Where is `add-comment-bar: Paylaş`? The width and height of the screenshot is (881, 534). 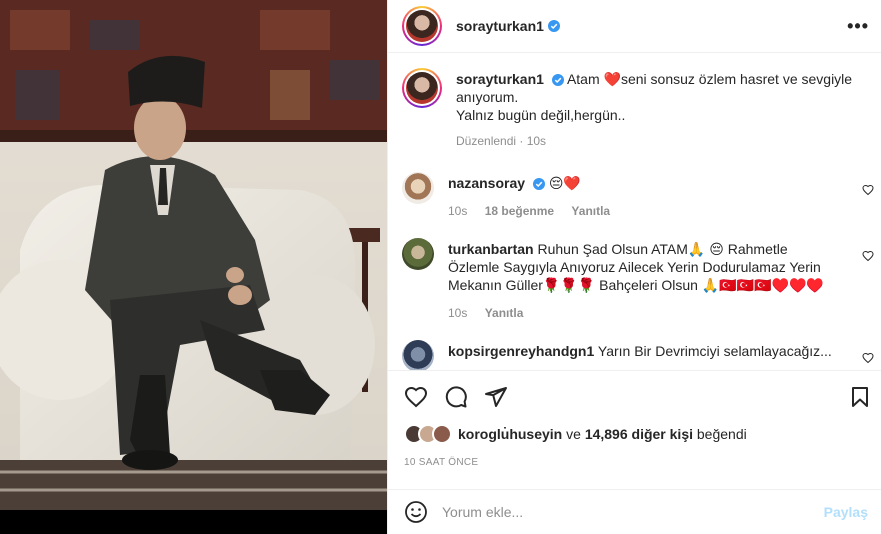
add-comment-bar: Paylaş is located at coordinates (634, 511).